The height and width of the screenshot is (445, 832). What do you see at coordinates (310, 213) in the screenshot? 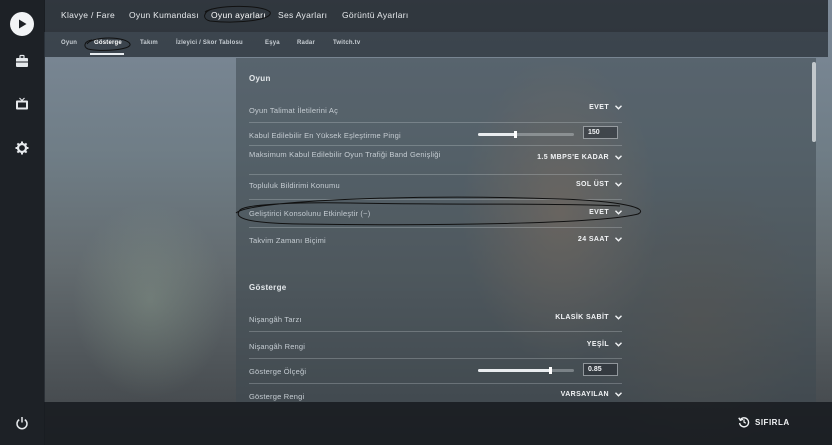
I see `setting-label: Geliştirici Konsolunu Etkinleştir (~)` at bounding box center [310, 213].